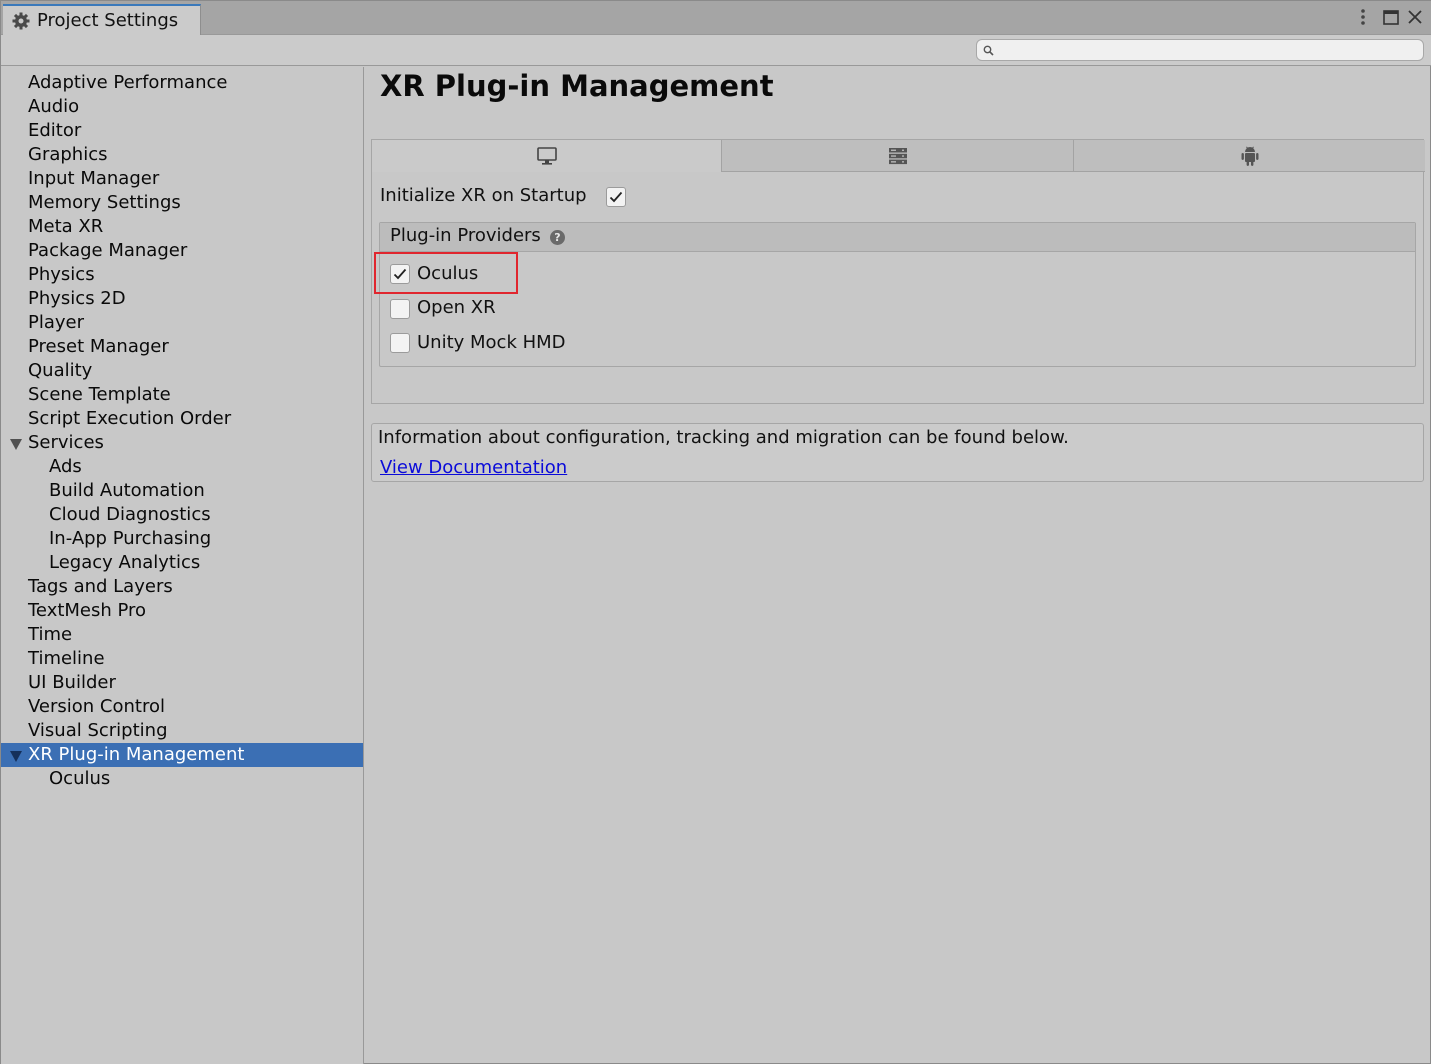 The image size is (1431, 1064). Describe the element at coordinates (136, 754) in the screenshot. I see `sidebar-item-label: XR Plug-in Management` at that location.